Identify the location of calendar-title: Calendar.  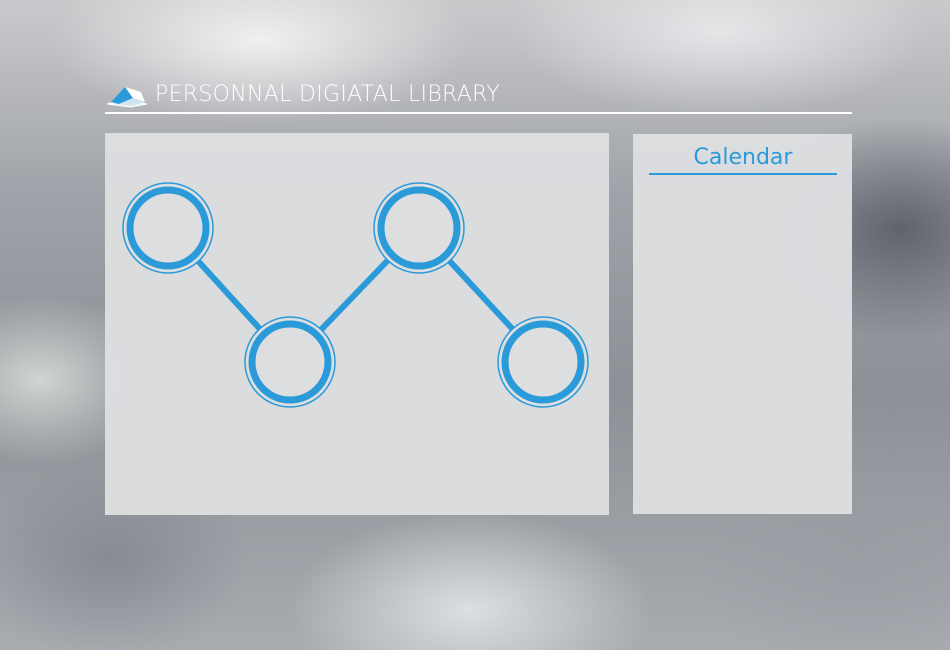
(743, 158).